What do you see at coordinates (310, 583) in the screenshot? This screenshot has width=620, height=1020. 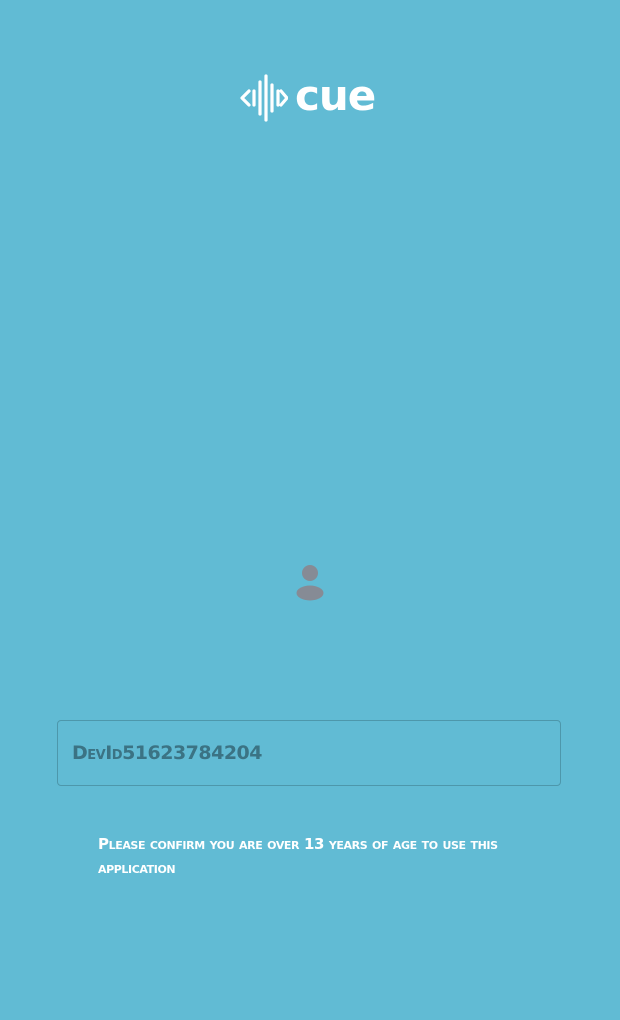 I see `user-avatar-icon` at bounding box center [310, 583].